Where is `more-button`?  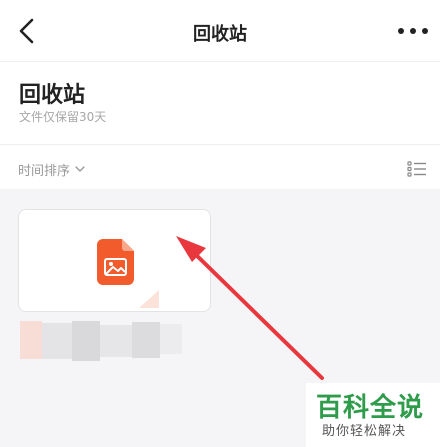 more-button is located at coordinates (413, 31).